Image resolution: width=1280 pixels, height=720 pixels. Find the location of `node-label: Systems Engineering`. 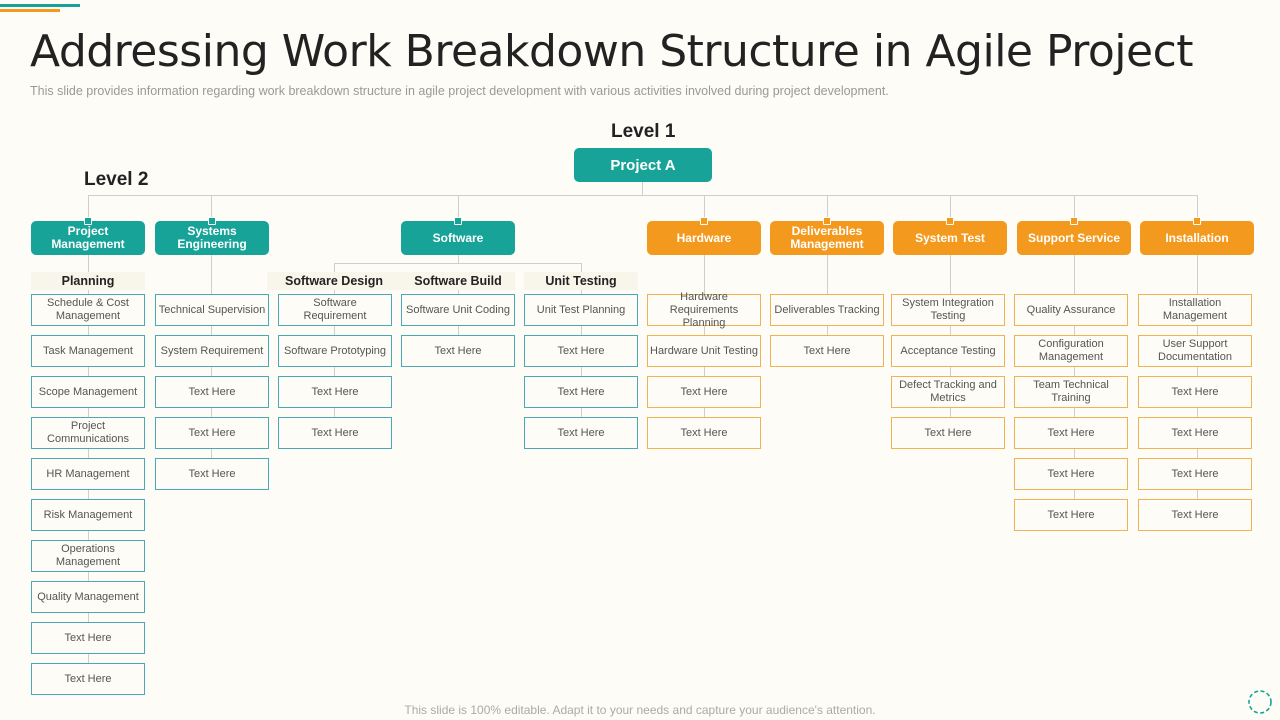

node-label: Systems Engineering is located at coordinates (212, 237).